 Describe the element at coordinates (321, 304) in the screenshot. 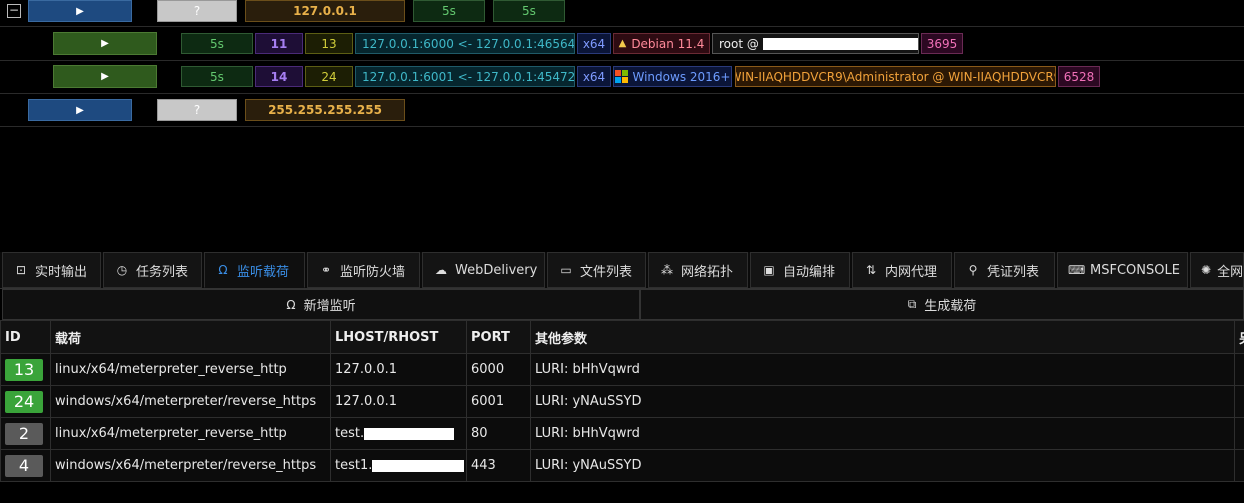

I see `new-listener-button: Ω 新增监听` at that location.